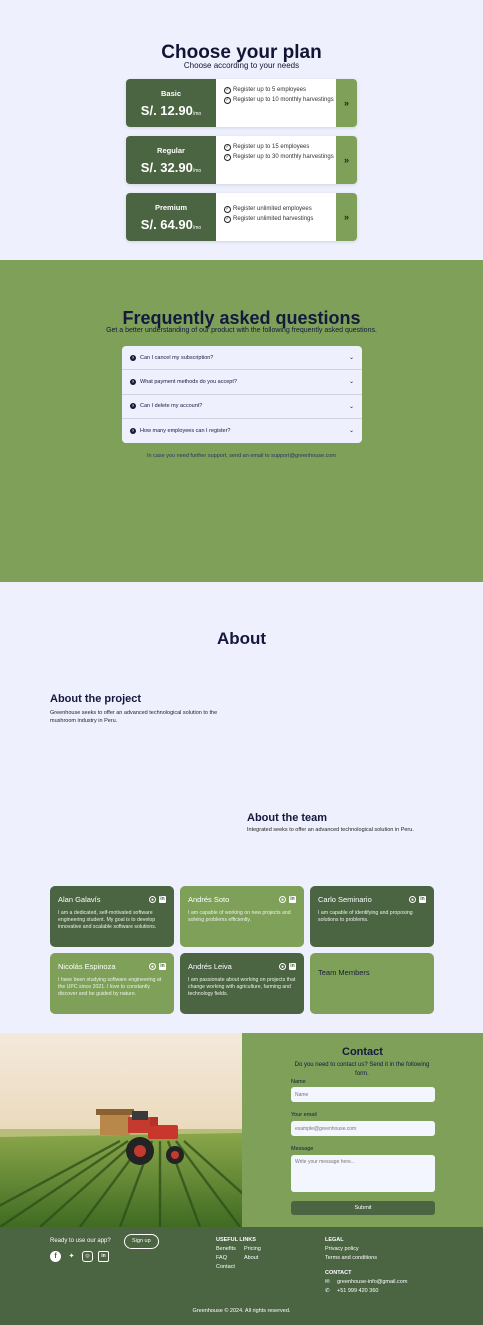 This screenshot has height=1325, width=483. I want to click on name-field, so click(363, 1094).